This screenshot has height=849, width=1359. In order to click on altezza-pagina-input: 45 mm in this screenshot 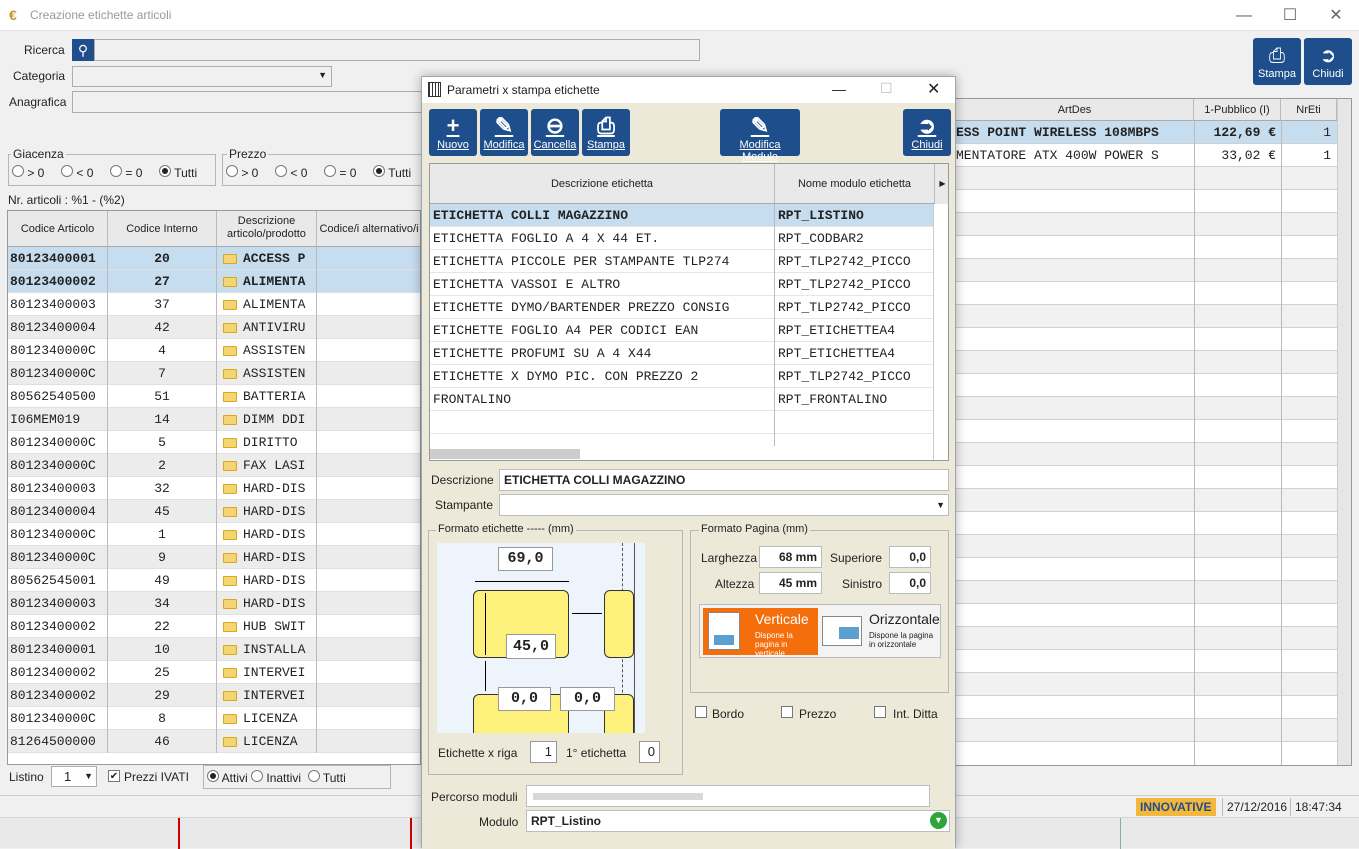, I will do `click(790, 583)`.